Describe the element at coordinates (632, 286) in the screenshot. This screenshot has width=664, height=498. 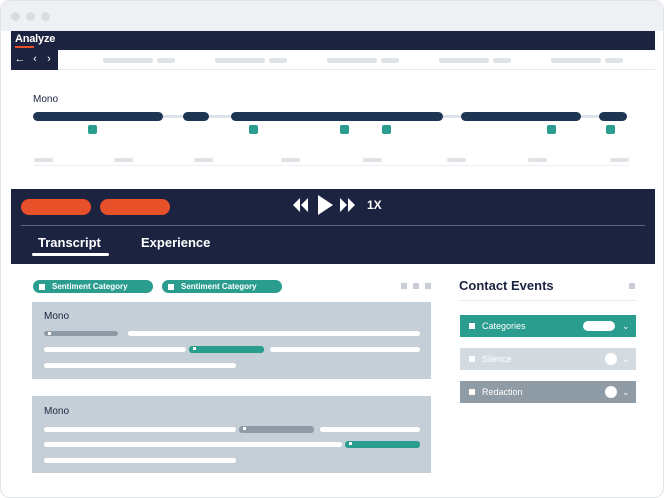
I see `panel-option-icon` at that location.